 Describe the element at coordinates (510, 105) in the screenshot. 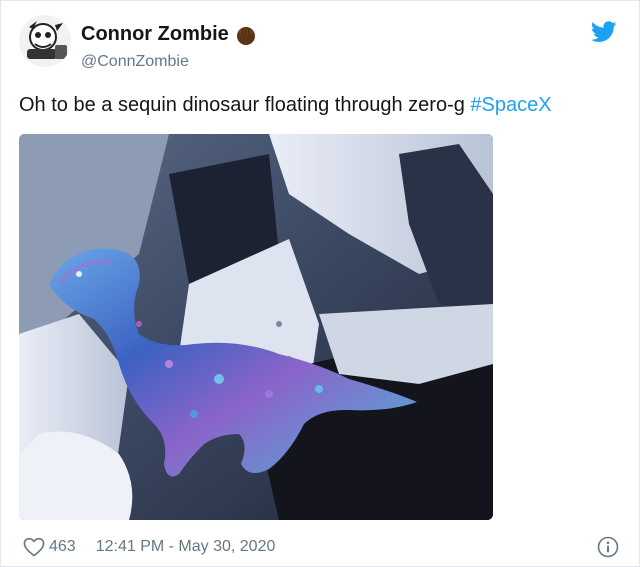

I see `hashtag-link: #SpaceX` at that location.